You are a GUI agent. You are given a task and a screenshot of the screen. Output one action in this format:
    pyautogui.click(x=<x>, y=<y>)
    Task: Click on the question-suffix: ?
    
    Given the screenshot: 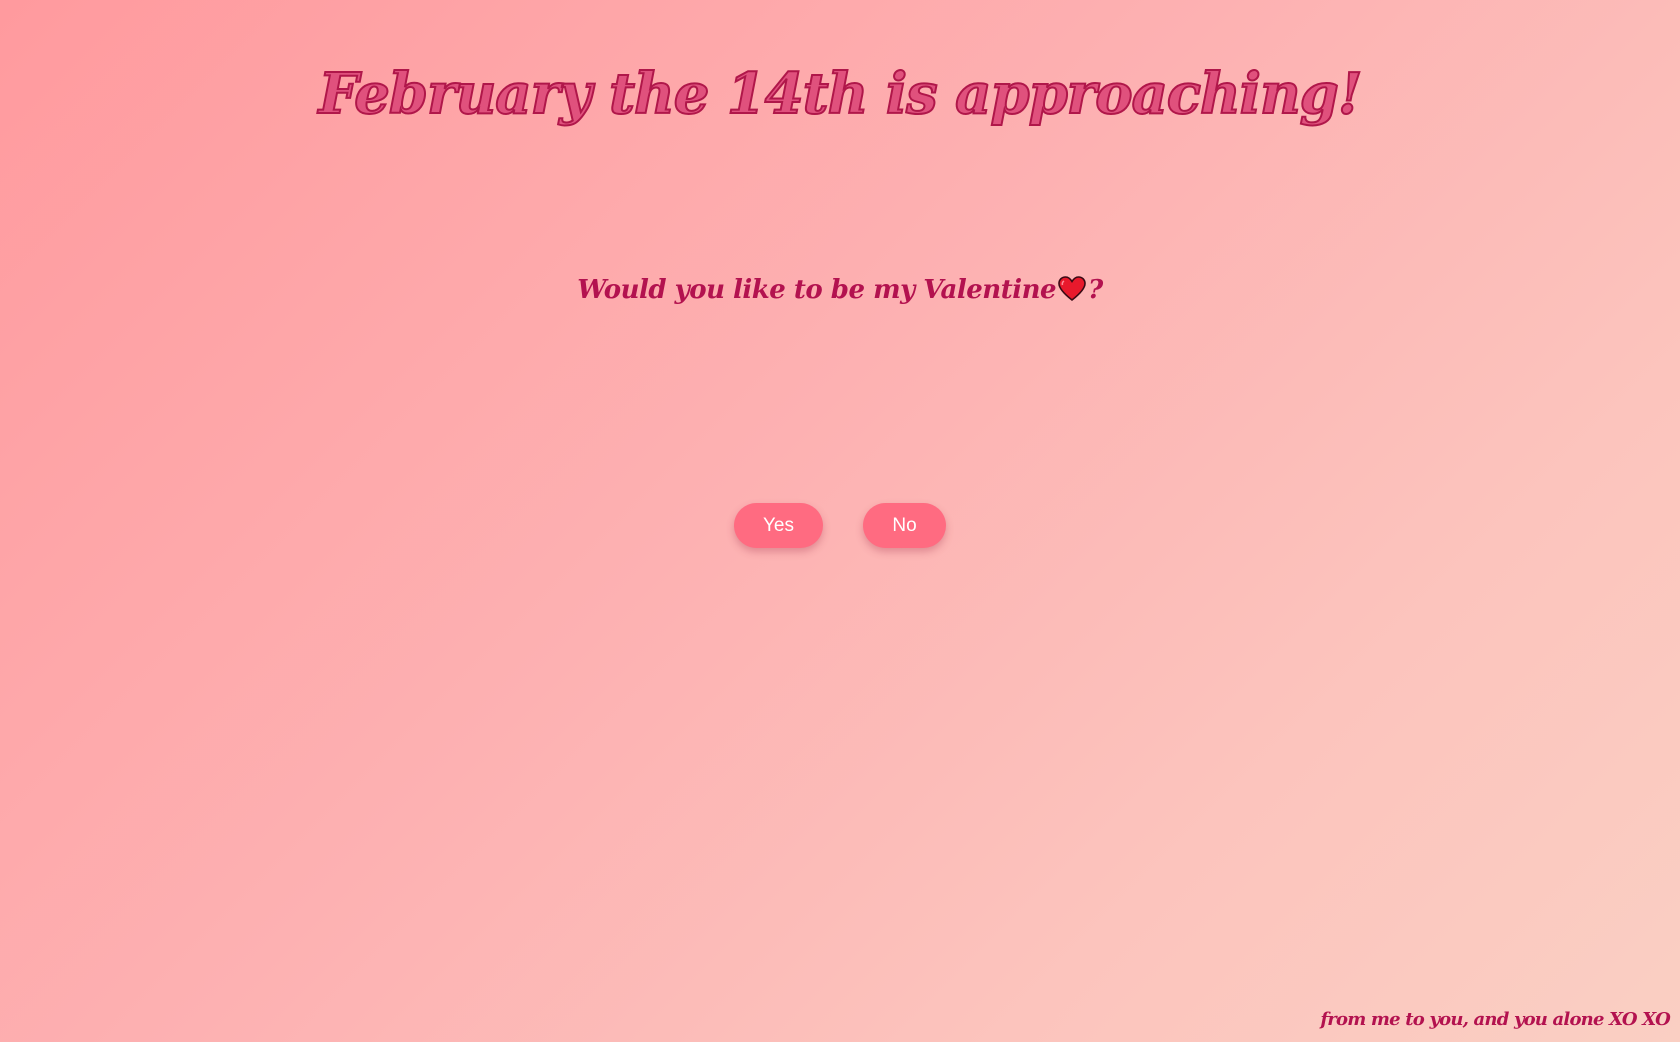 What is the action you would take?
    pyautogui.click(x=1095, y=290)
    